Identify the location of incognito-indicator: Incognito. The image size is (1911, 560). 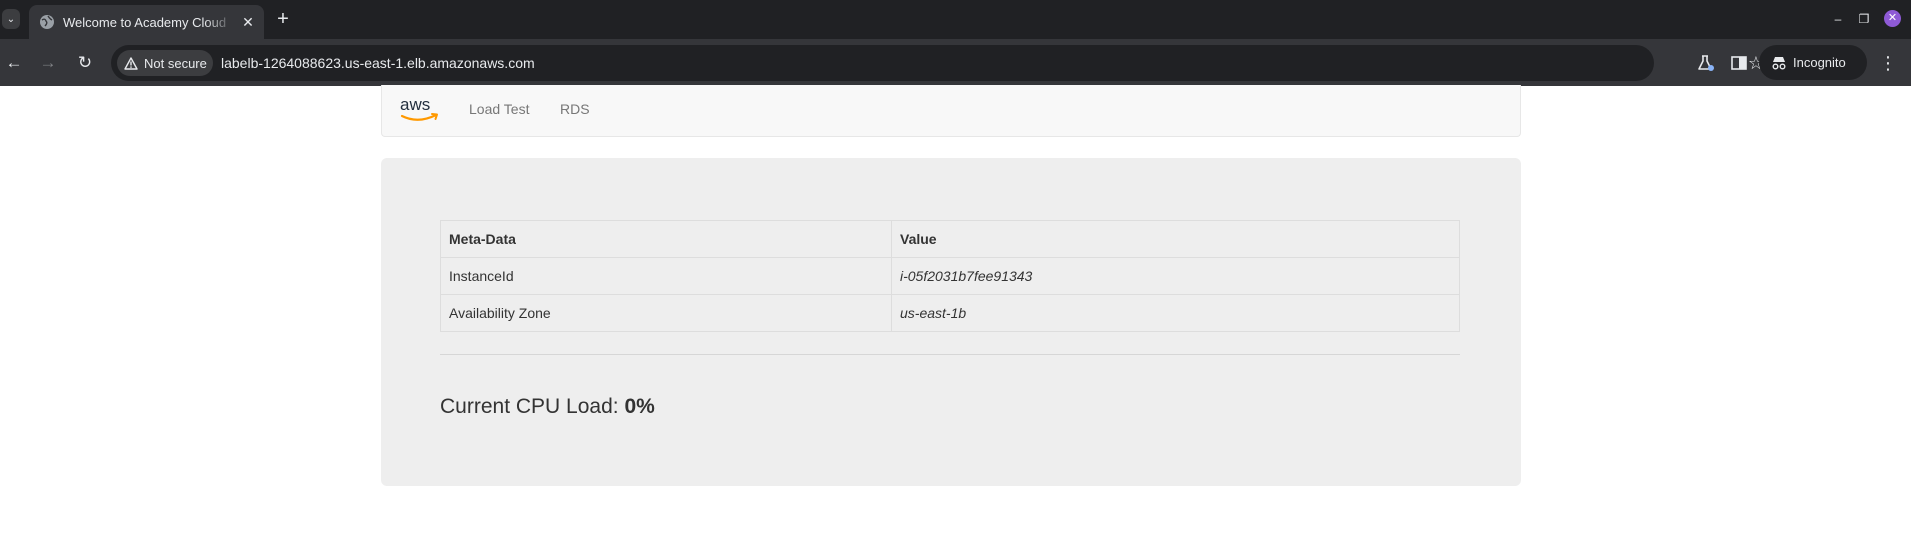
(1813, 62).